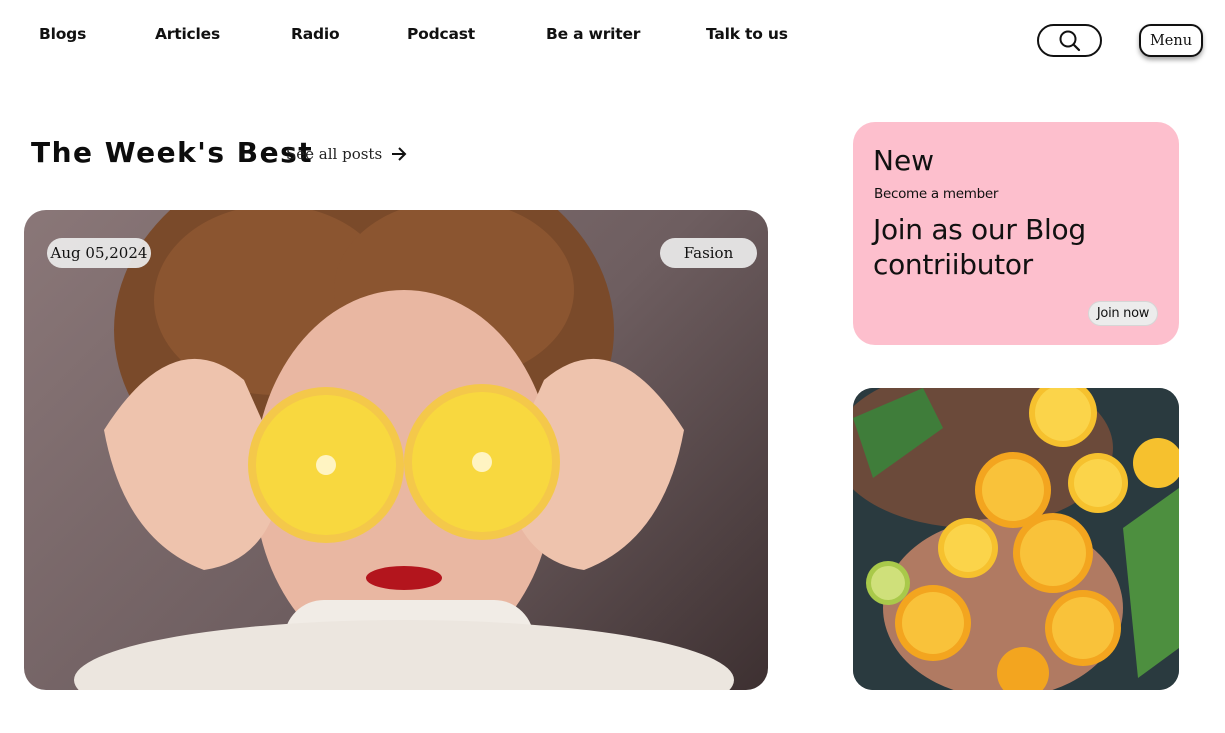 This screenshot has height=733, width=1225. What do you see at coordinates (708, 253) in the screenshot?
I see `post-category-tag: Fasion` at bounding box center [708, 253].